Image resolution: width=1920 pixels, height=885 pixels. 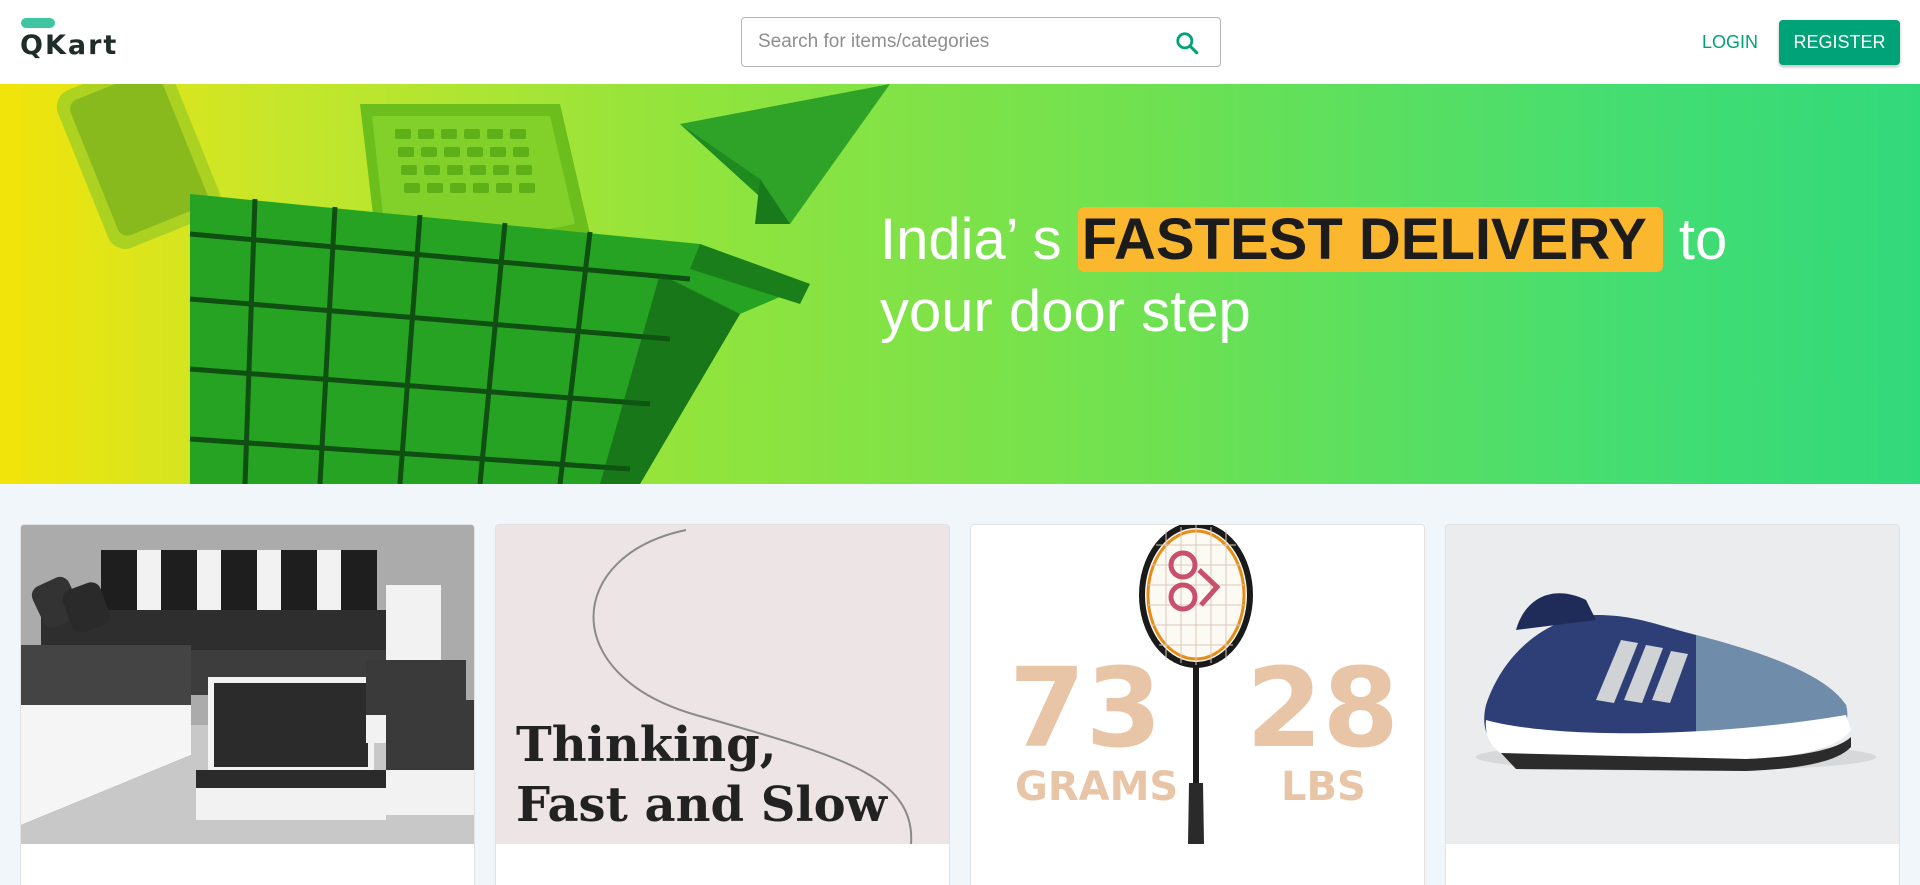 I want to click on product-image-shoe, so click(x=1672, y=684).